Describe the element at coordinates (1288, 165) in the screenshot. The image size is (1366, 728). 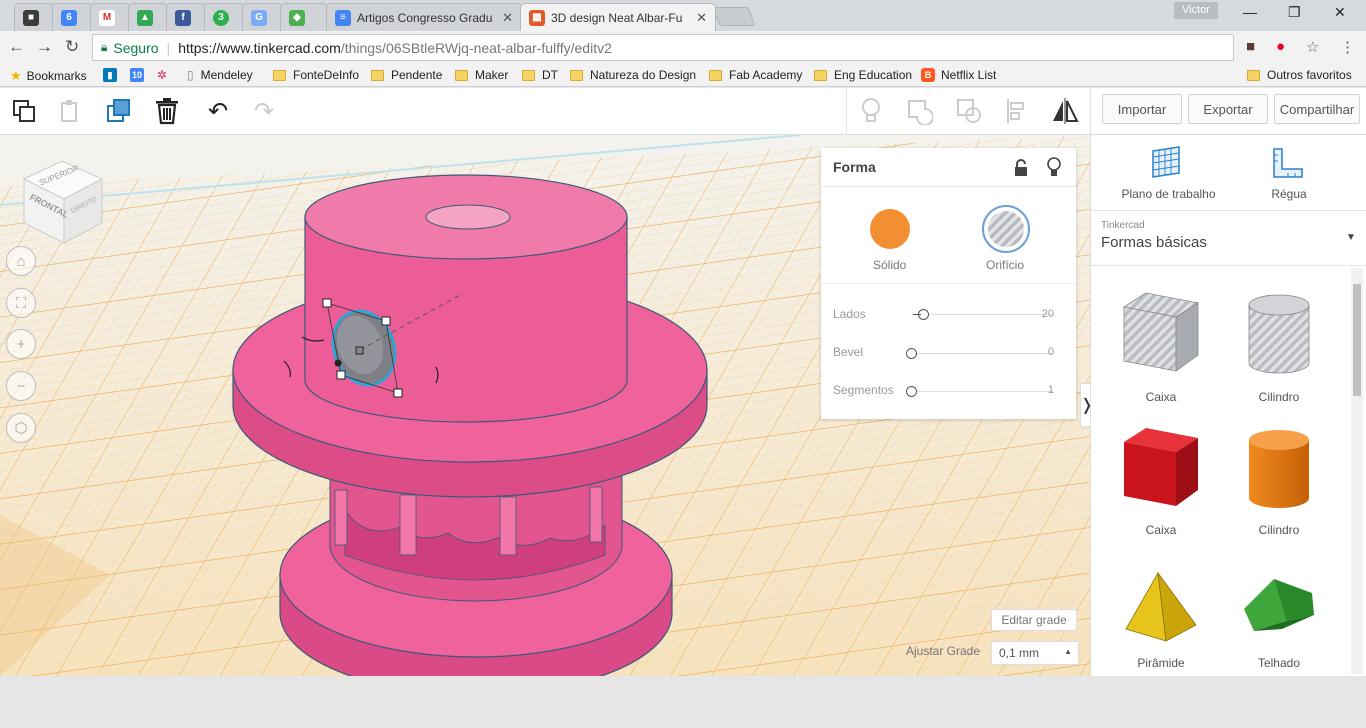
I see `ruler-button` at that location.